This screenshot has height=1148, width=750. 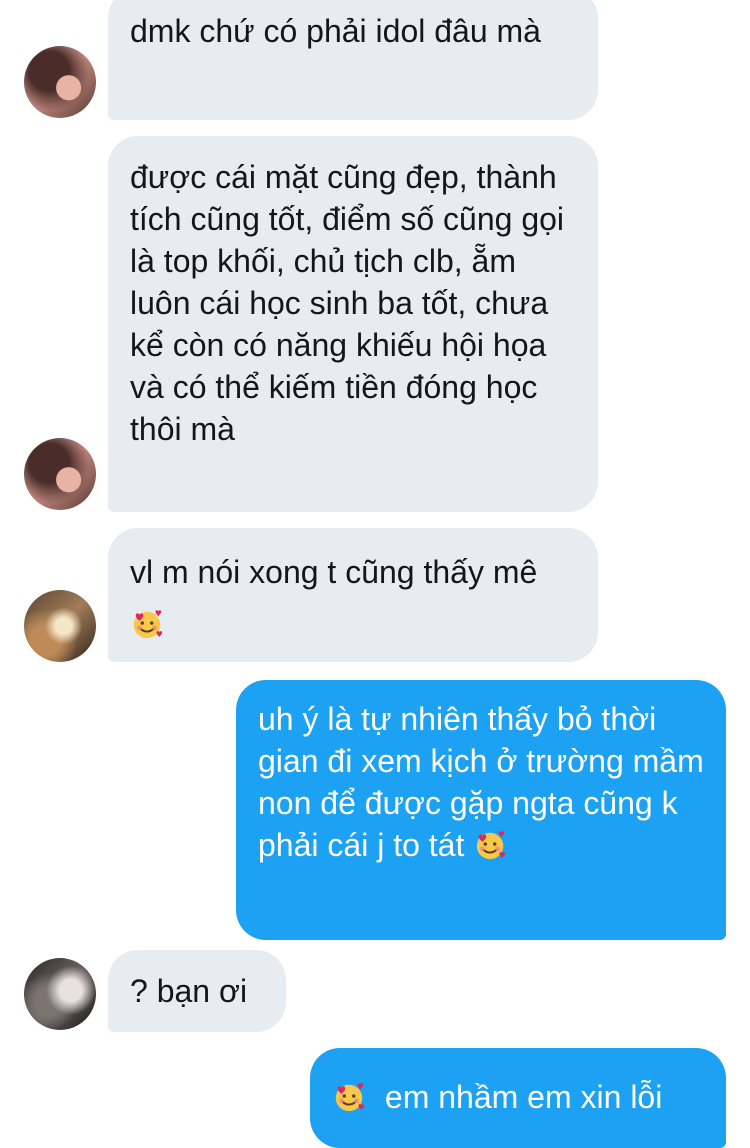 I want to click on message-text: vl m nói xong t cũng thấy mê, so click(x=334, y=572).